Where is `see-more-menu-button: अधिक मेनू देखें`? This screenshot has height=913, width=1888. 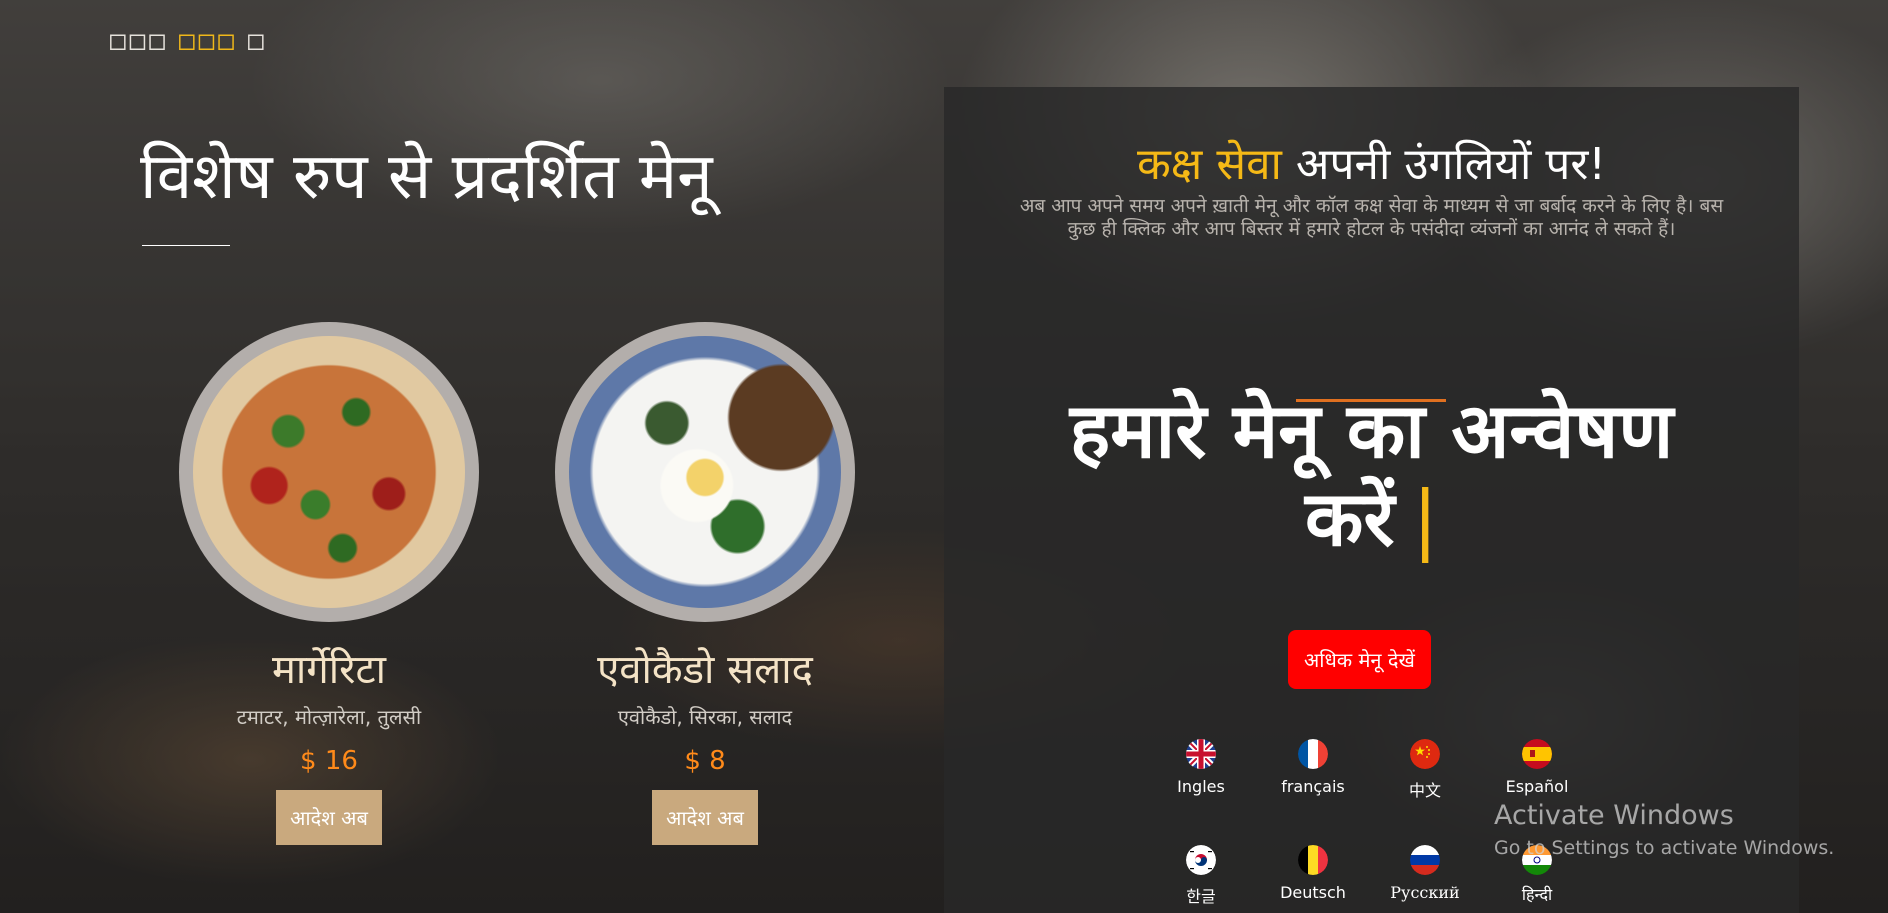
see-more-menu-button: अधिक मेनू देखें is located at coordinates (1359, 659).